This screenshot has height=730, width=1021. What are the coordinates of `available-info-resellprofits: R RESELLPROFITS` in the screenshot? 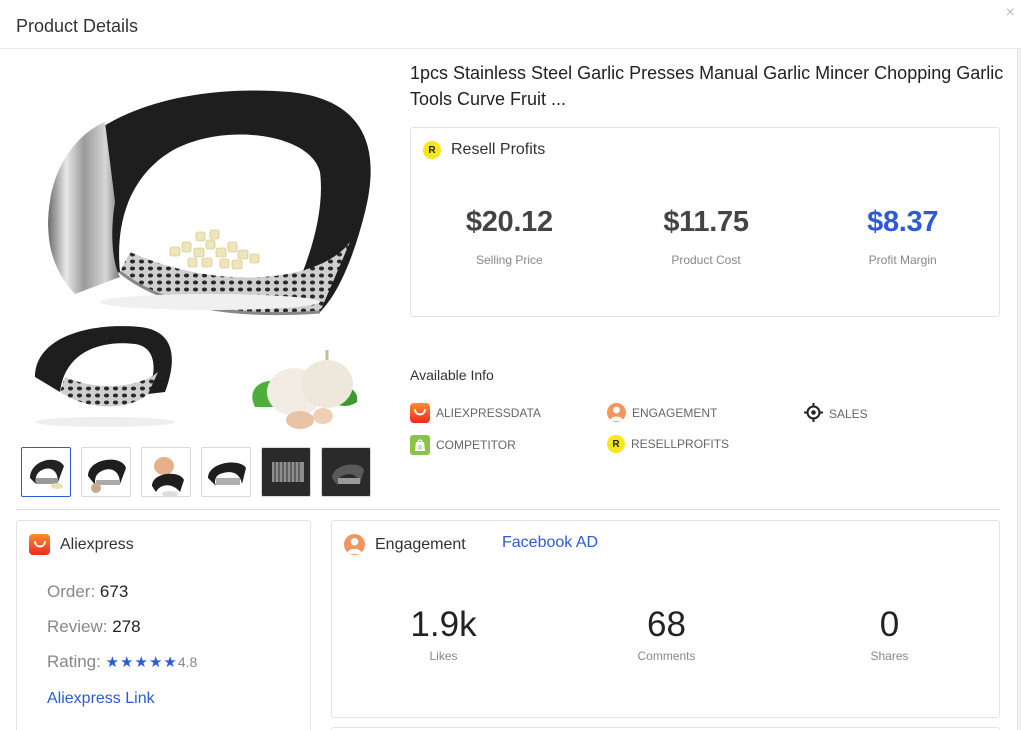 It's located at (668, 444).